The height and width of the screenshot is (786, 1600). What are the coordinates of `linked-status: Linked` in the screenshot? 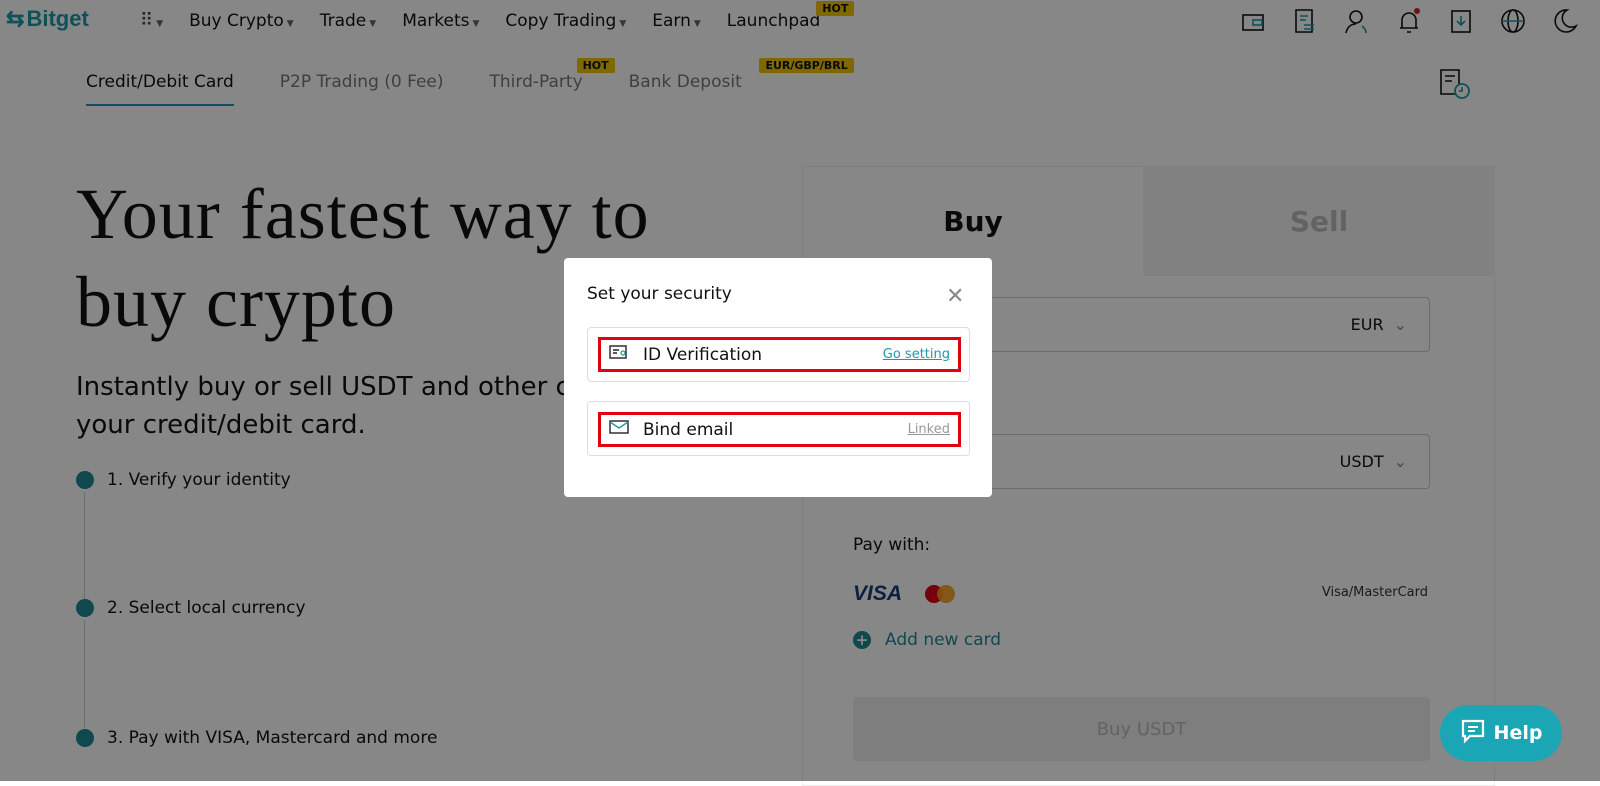 It's located at (928, 429).